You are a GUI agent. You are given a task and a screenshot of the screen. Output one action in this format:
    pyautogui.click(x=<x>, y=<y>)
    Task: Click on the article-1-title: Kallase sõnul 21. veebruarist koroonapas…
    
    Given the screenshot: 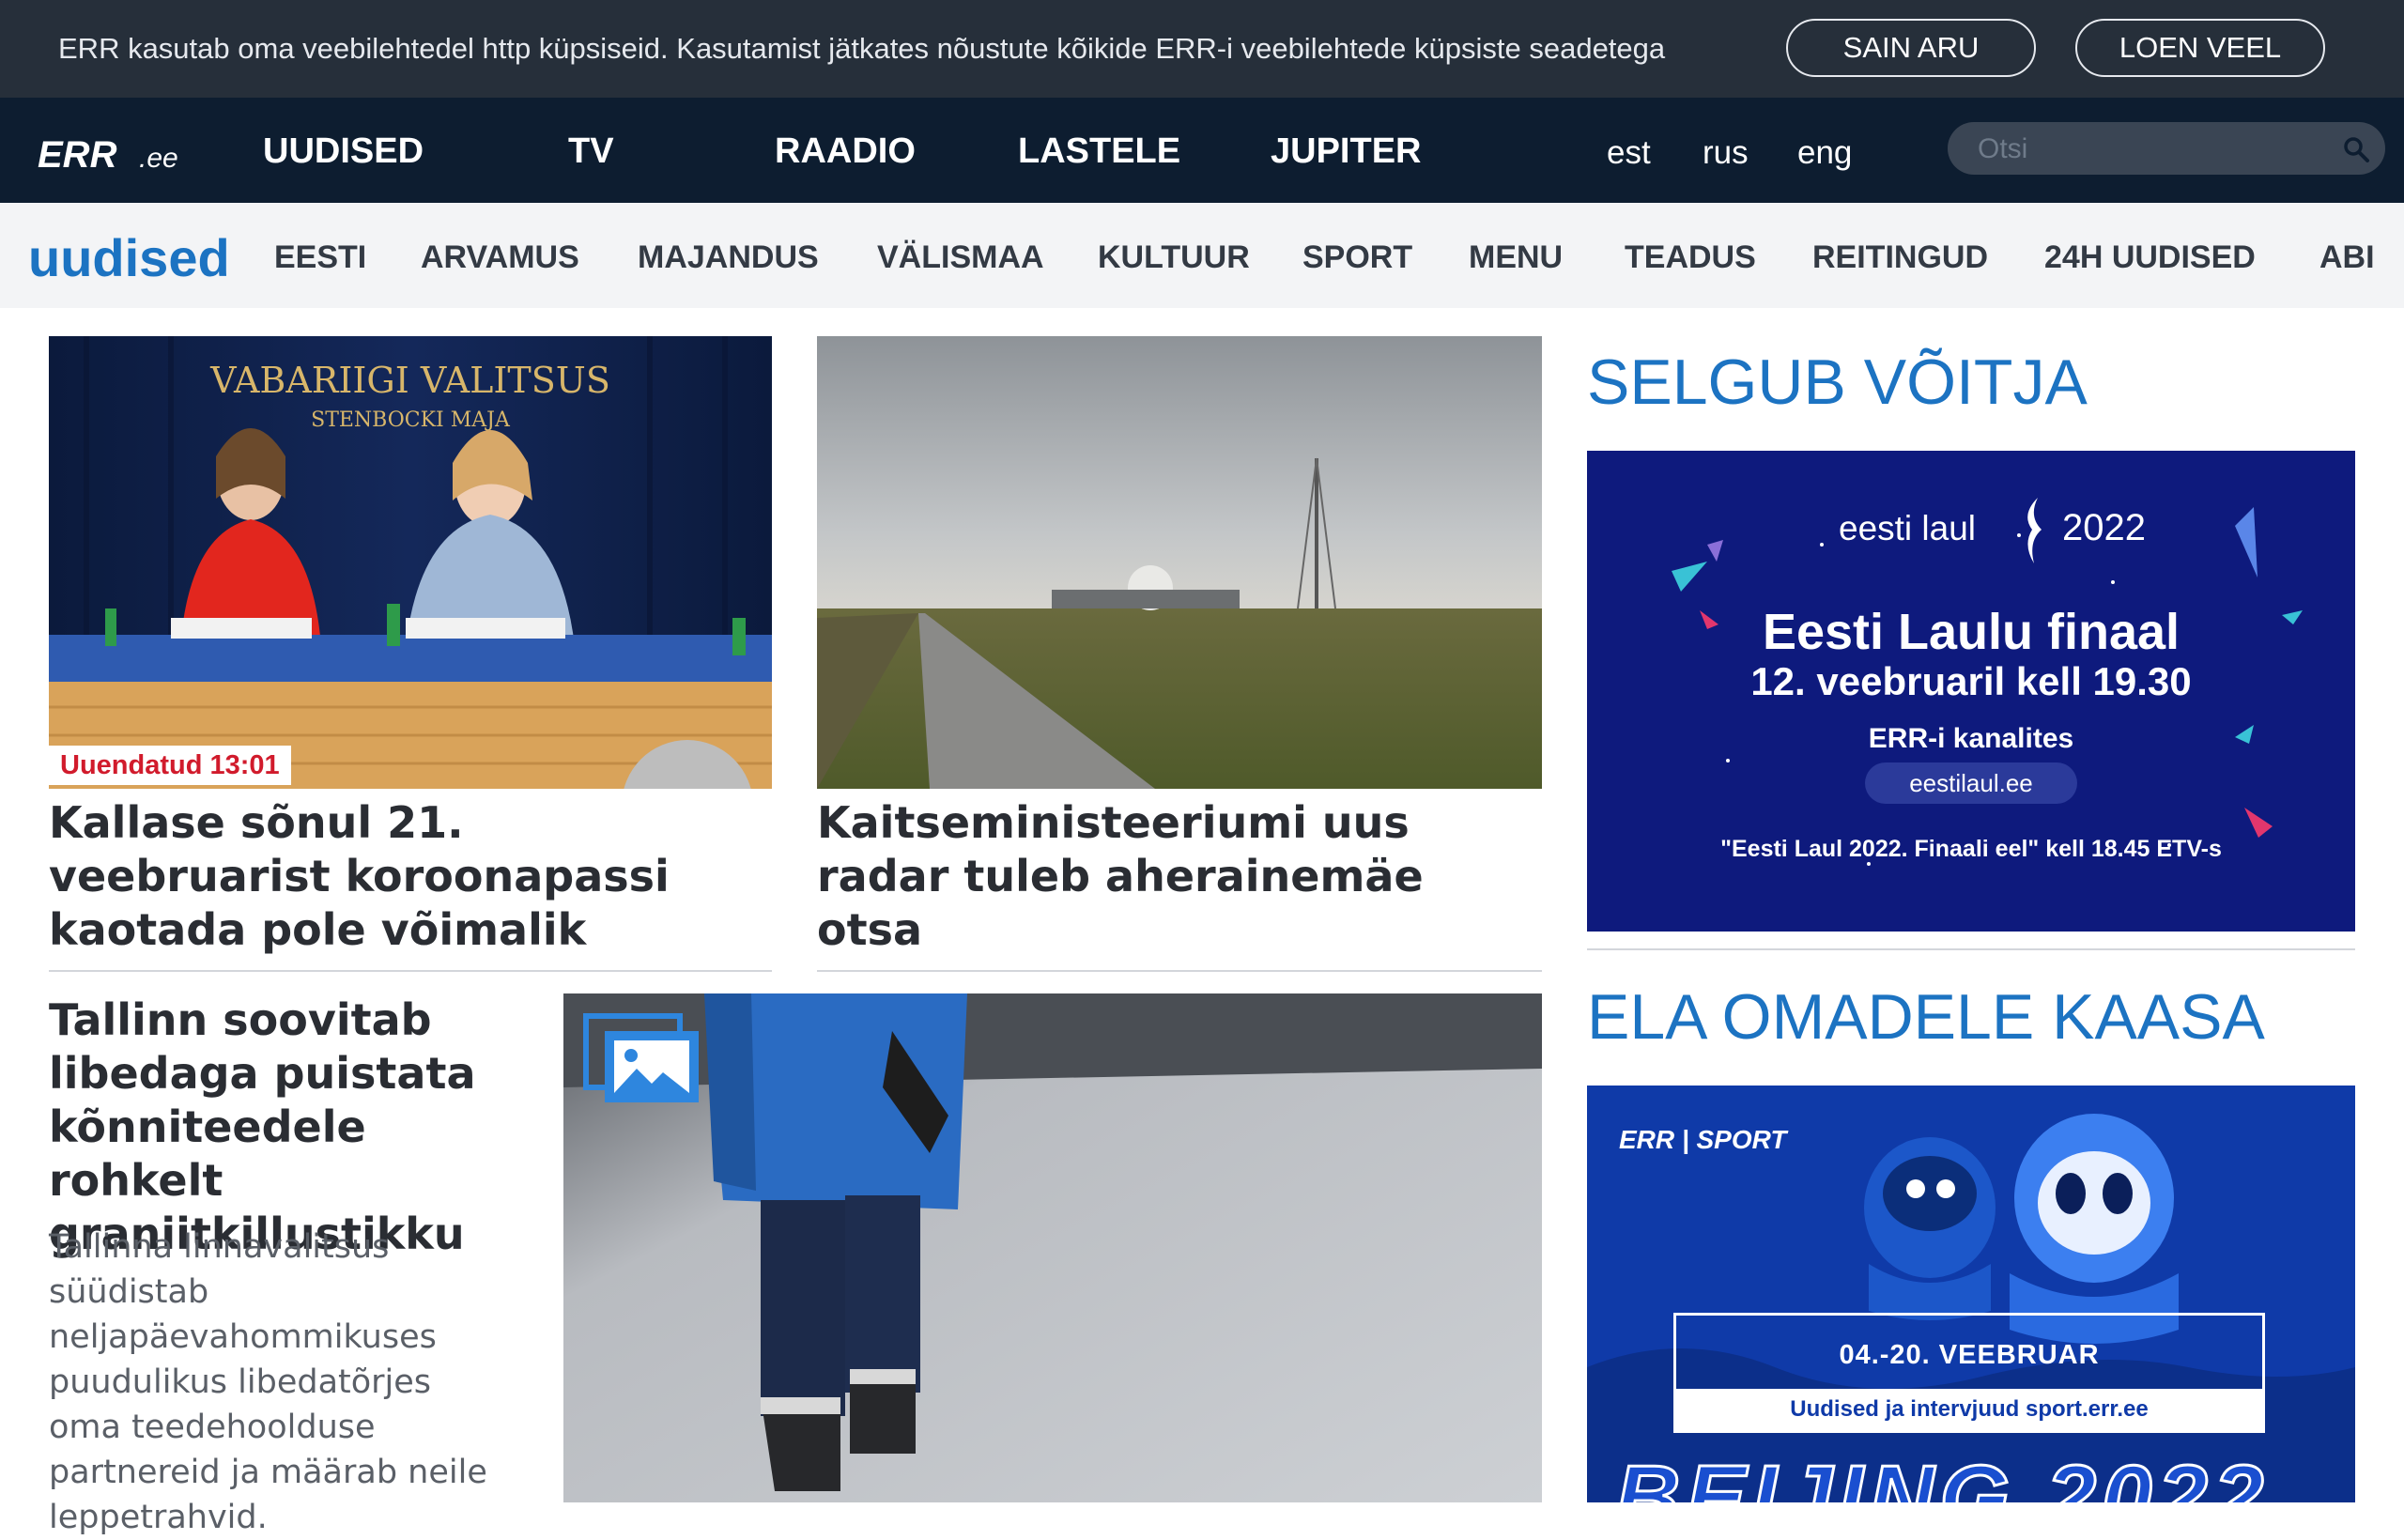 What is the action you would take?
    pyautogui.click(x=387, y=876)
    